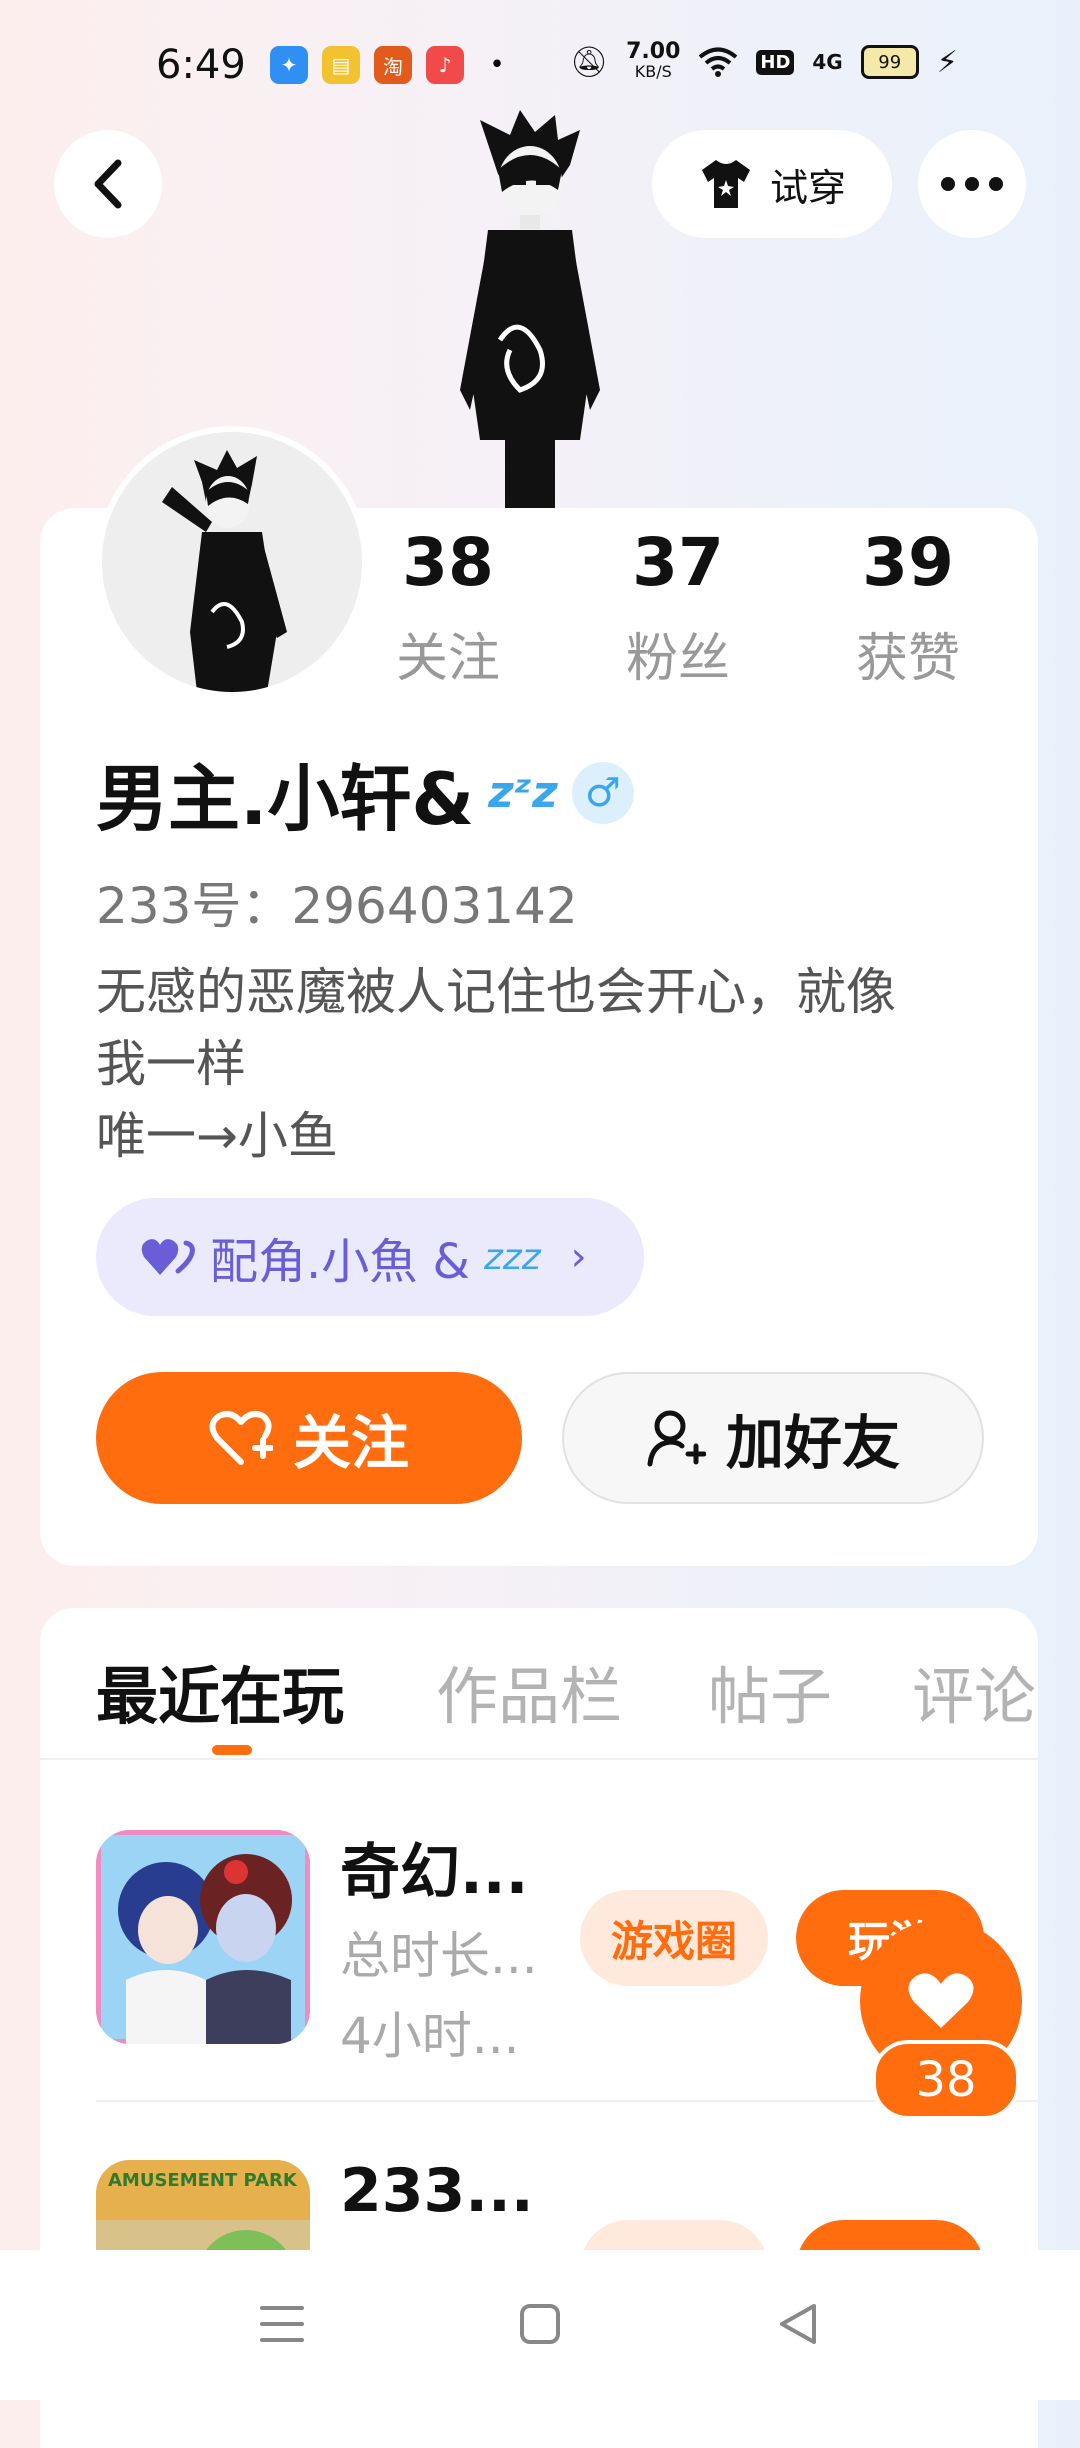 The width and height of the screenshot is (1080, 2448). I want to click on system-nav-bar, so click(540, 2325).